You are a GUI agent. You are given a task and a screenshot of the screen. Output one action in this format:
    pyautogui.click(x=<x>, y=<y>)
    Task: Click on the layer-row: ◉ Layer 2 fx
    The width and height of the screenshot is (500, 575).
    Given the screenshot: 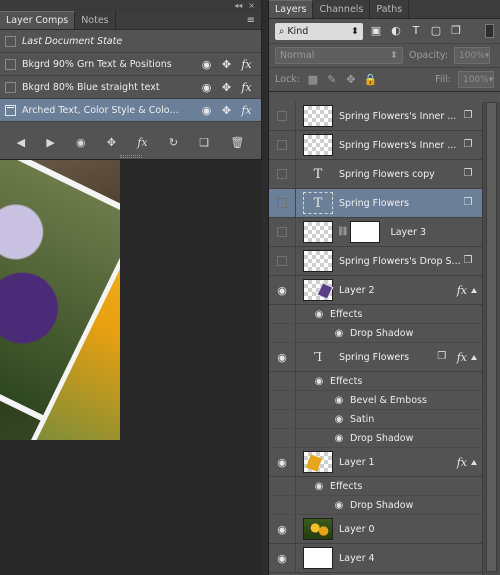 What is the action you would take?
    pyautogui.click(x=376, y=290)
    